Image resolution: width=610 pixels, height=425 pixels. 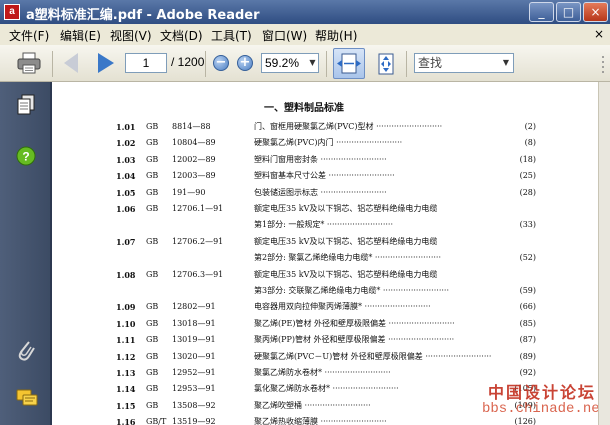 What do you see at coordinates (126, 241) in the screenshot?
I see `toc-number: 1.07` at bounding box center [126, 241].